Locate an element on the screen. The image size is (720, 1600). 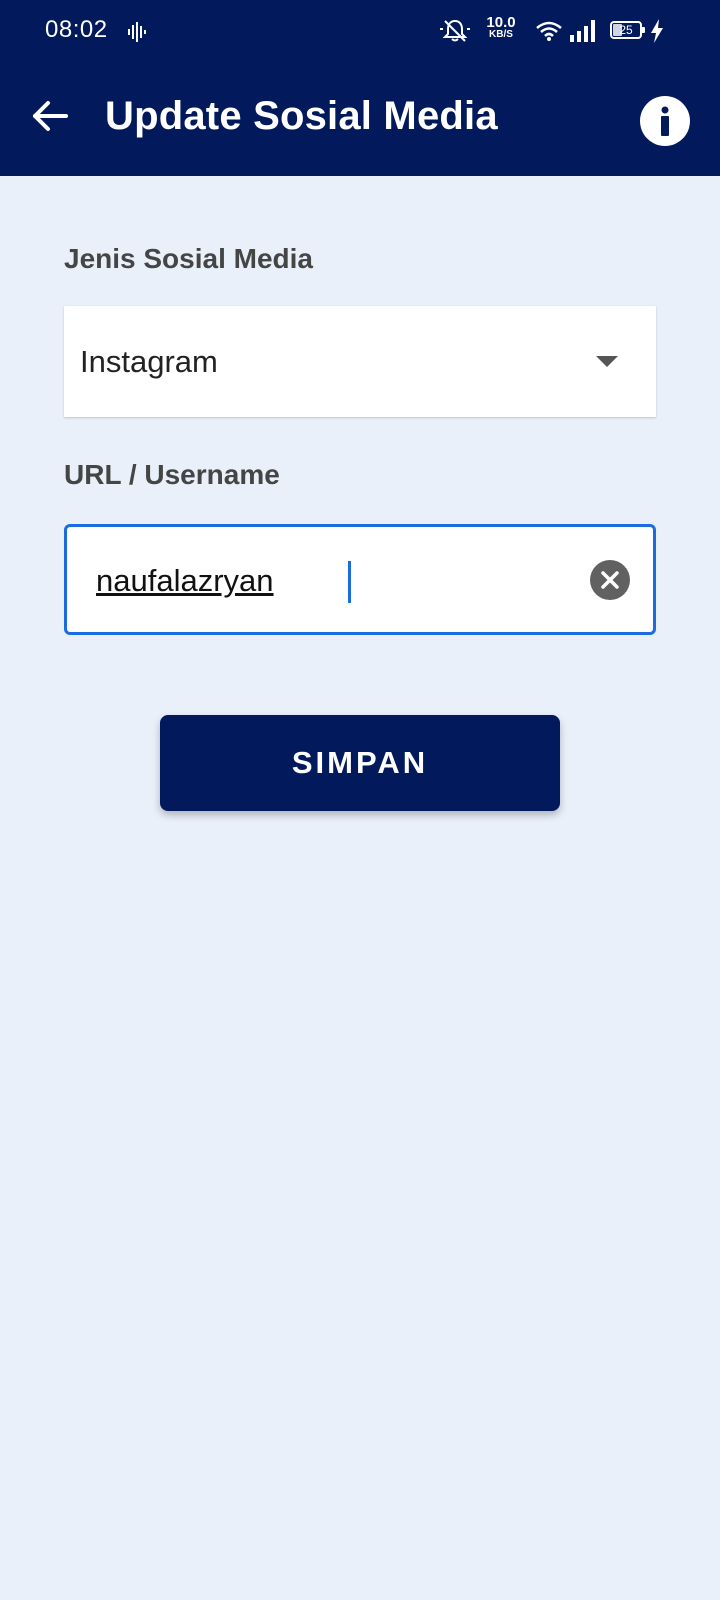
info-button is located at coordinates (665, 121).